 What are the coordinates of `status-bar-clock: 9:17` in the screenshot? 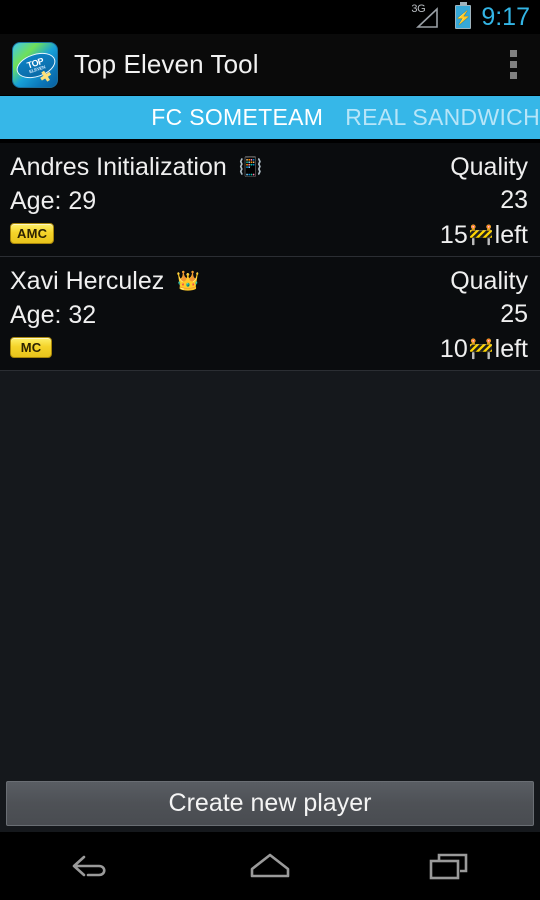 It's located at (505, 16).